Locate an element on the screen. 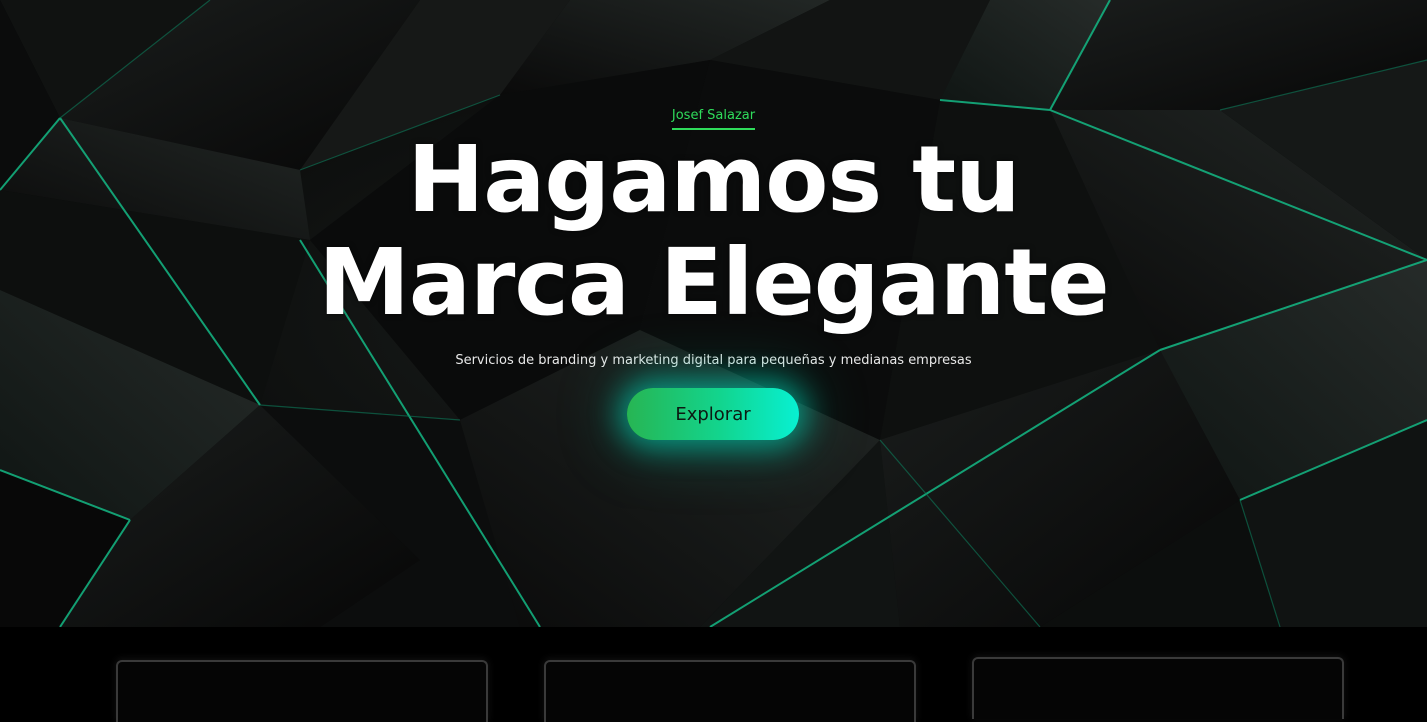 The image size is (1427, 722). headline-line-1: Hagamos tu is located at coordinates (713, 179).